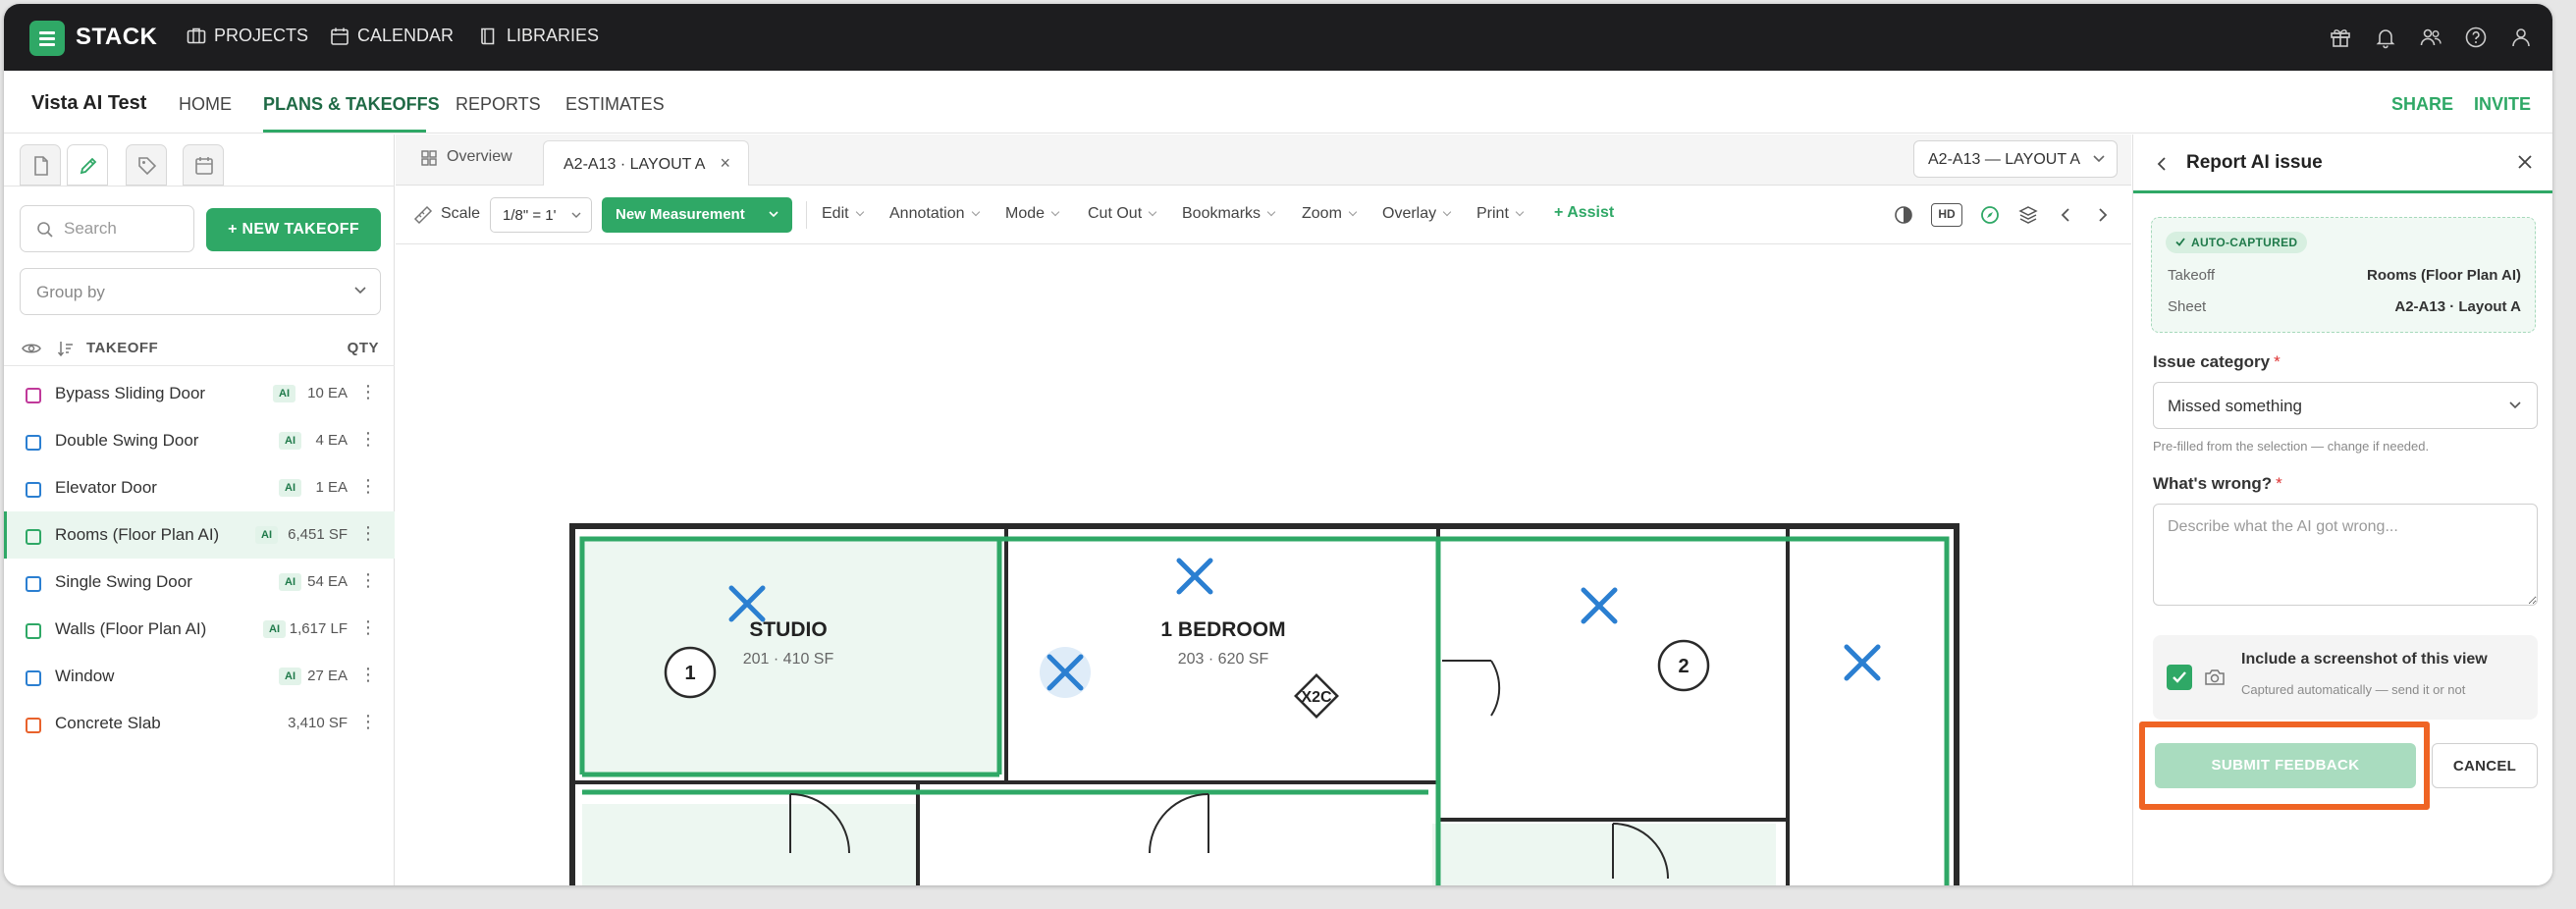 This screenshot has height=909, width=2576. I want to click on menu-mode: Mode, so click(1032, 214).